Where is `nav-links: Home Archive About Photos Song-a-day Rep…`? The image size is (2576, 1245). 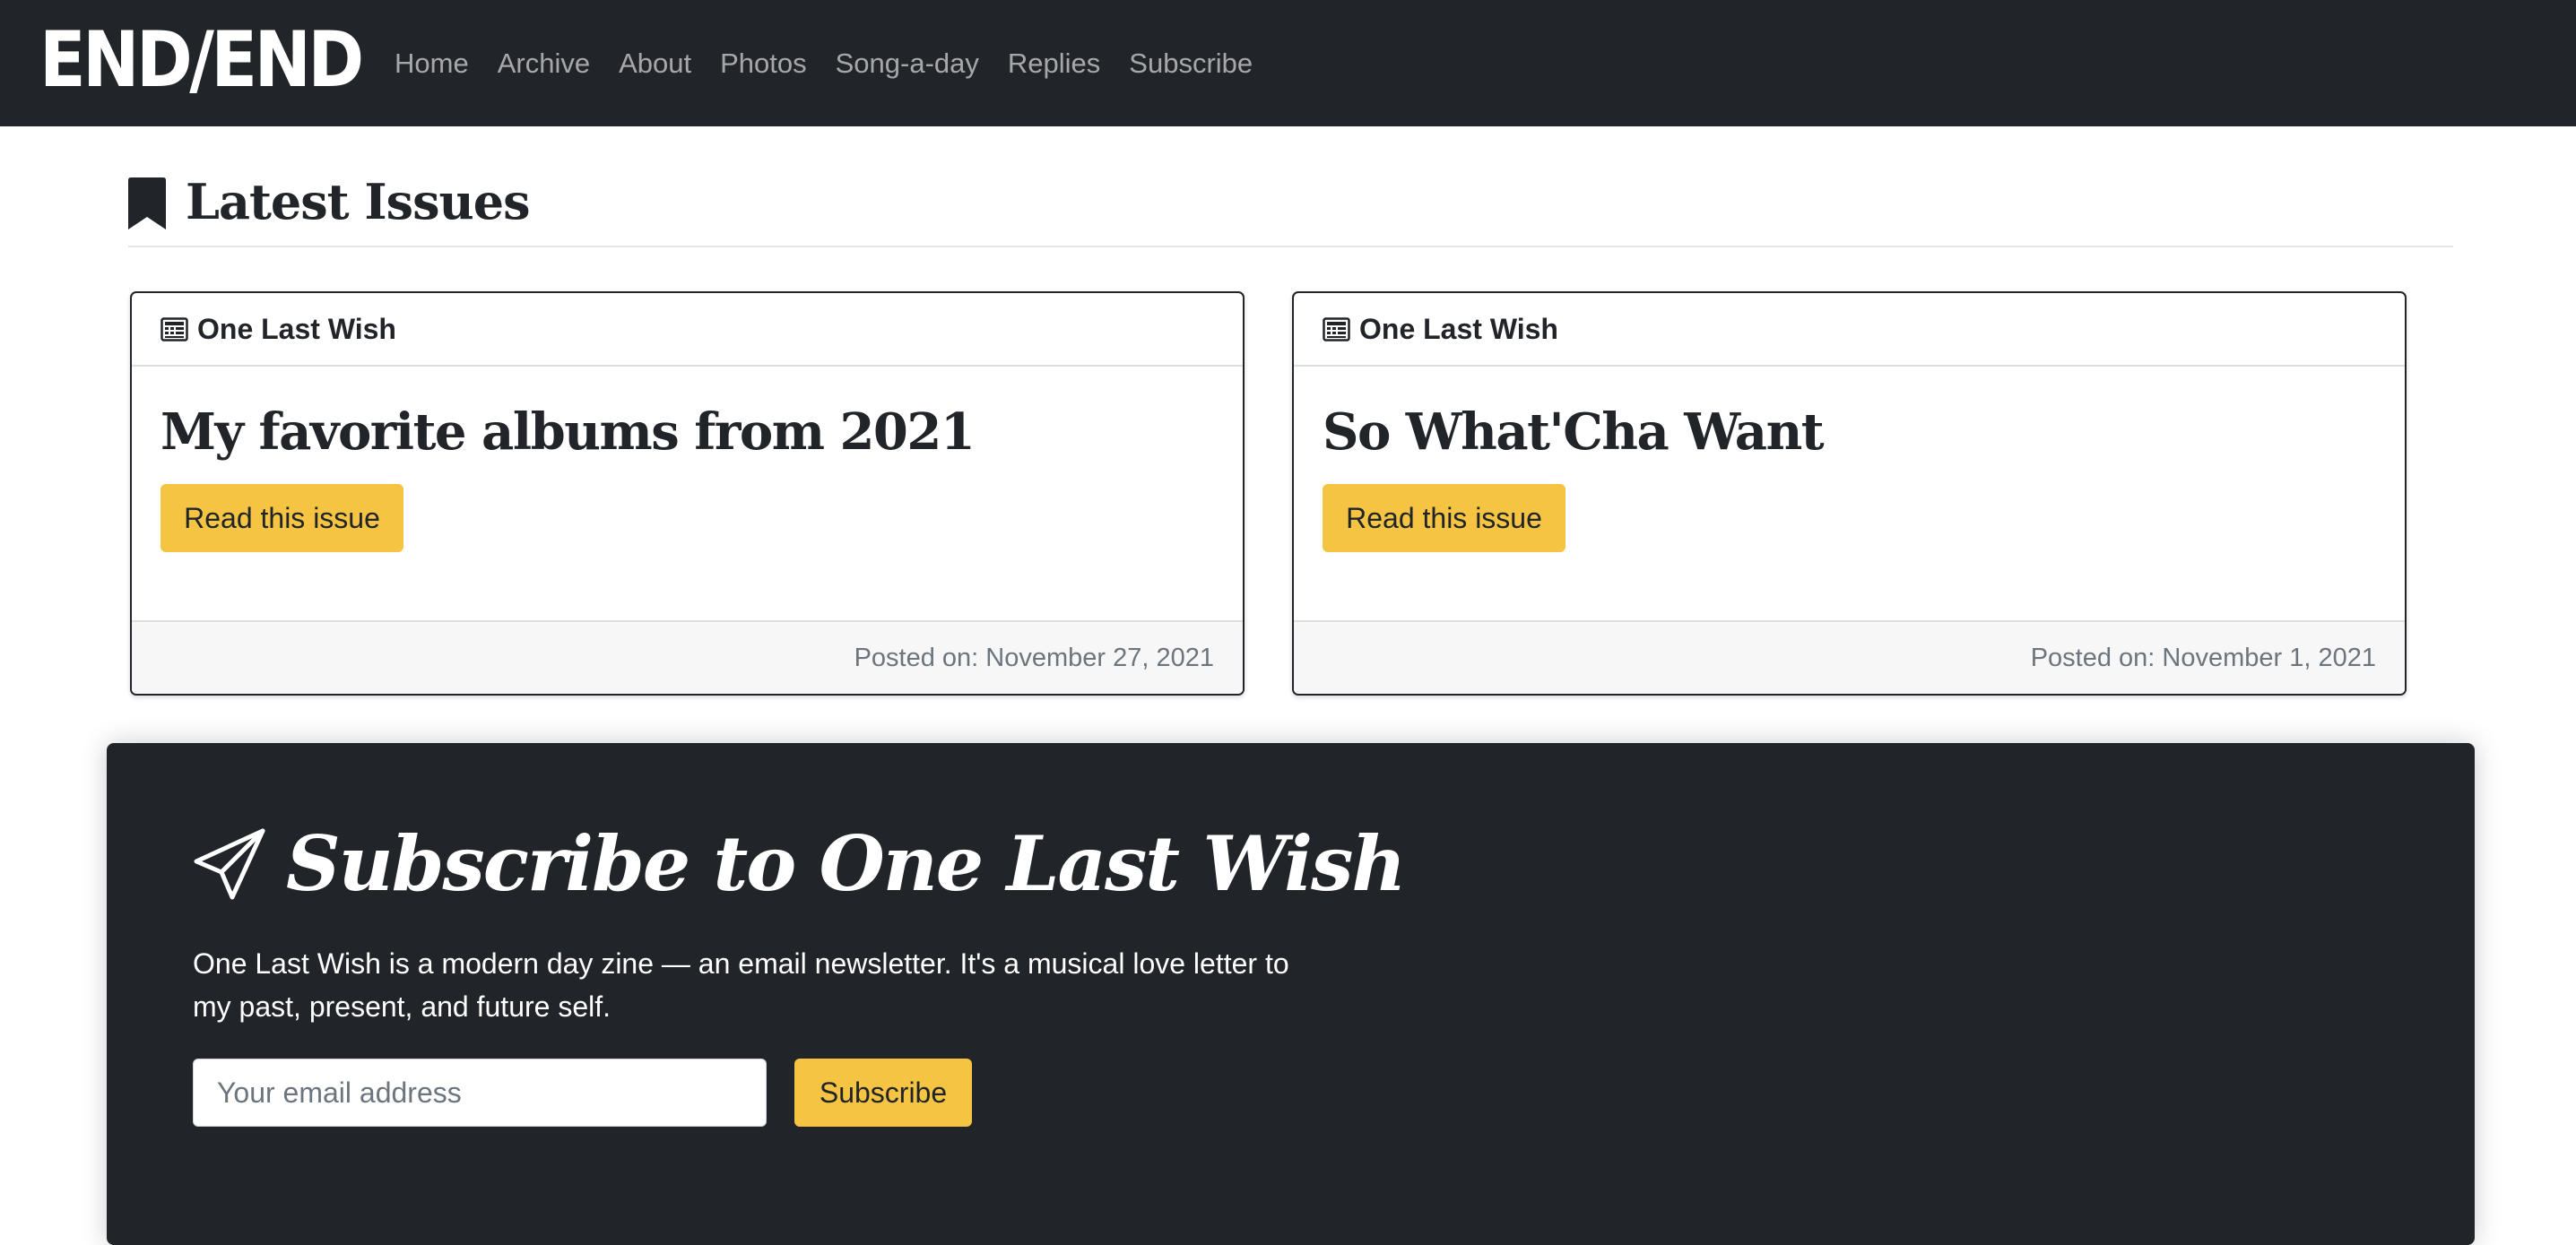 nav-links: Home Archive About Photos Song-a-day Rep… is located at coordinates (831, 63).